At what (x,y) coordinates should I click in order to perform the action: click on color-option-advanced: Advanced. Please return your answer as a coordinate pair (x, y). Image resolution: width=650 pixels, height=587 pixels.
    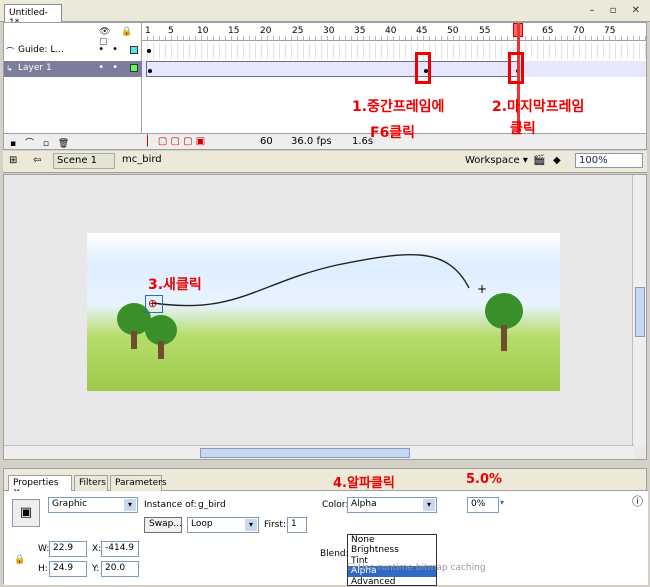
    Looking at the image, I should click on (392, 582).